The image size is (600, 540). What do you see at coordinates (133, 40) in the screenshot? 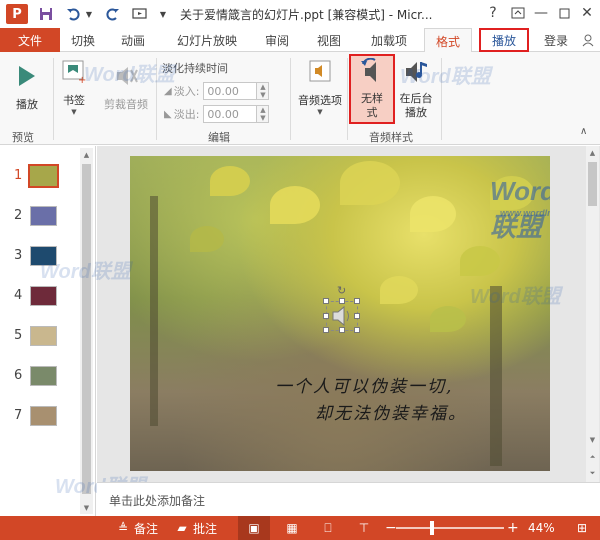
I see `tab-animations: 动画` at bounding box center [133, 40].